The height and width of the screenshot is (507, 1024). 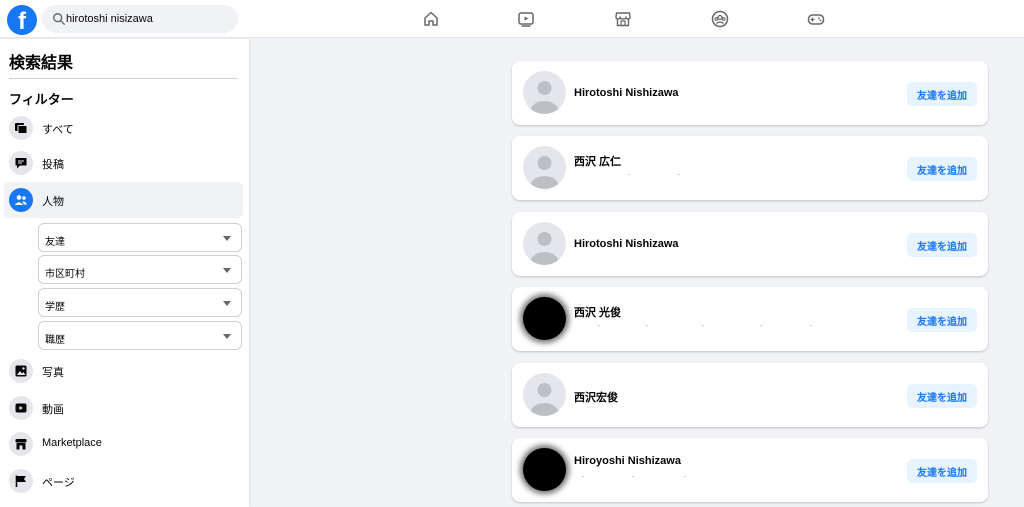 I want to click on sidebar-item-label: 写真, so click(x=53, y=373).